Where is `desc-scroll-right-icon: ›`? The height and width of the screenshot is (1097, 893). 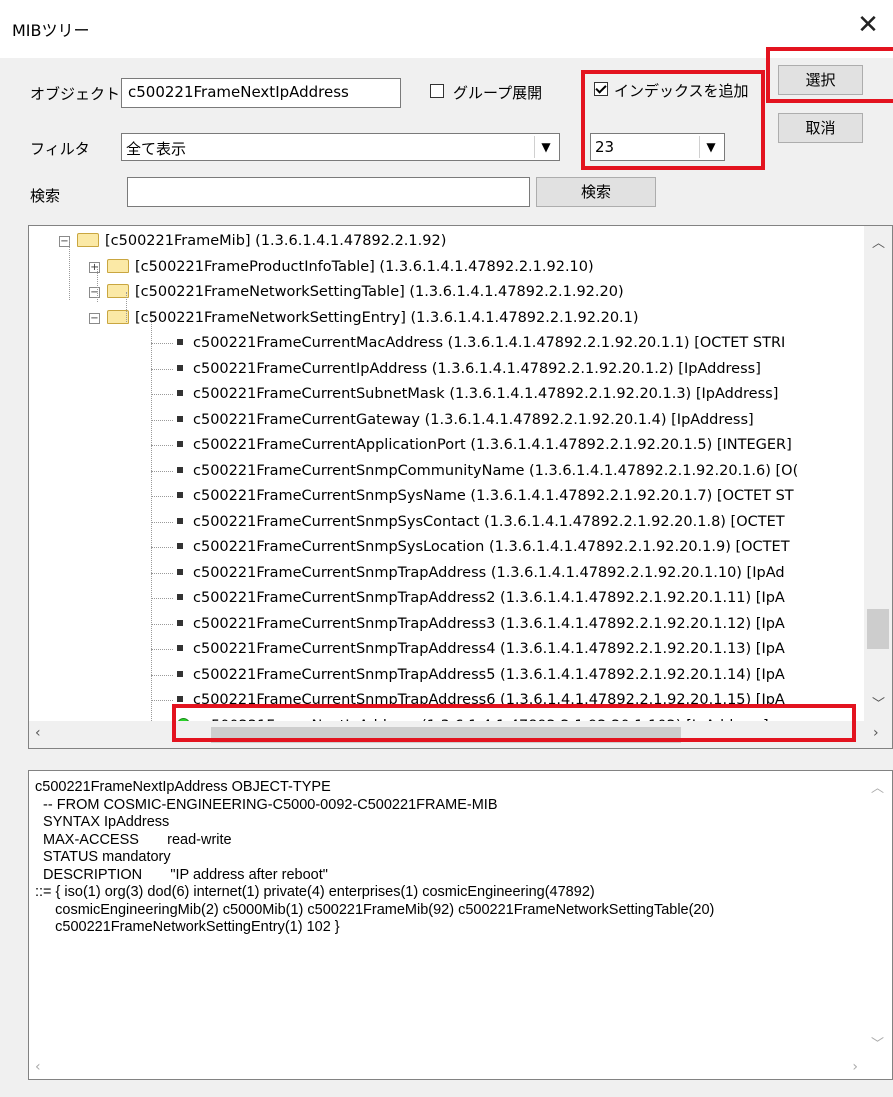
desc-scroll-right-icon: › is located at coordinates (855, 1067).